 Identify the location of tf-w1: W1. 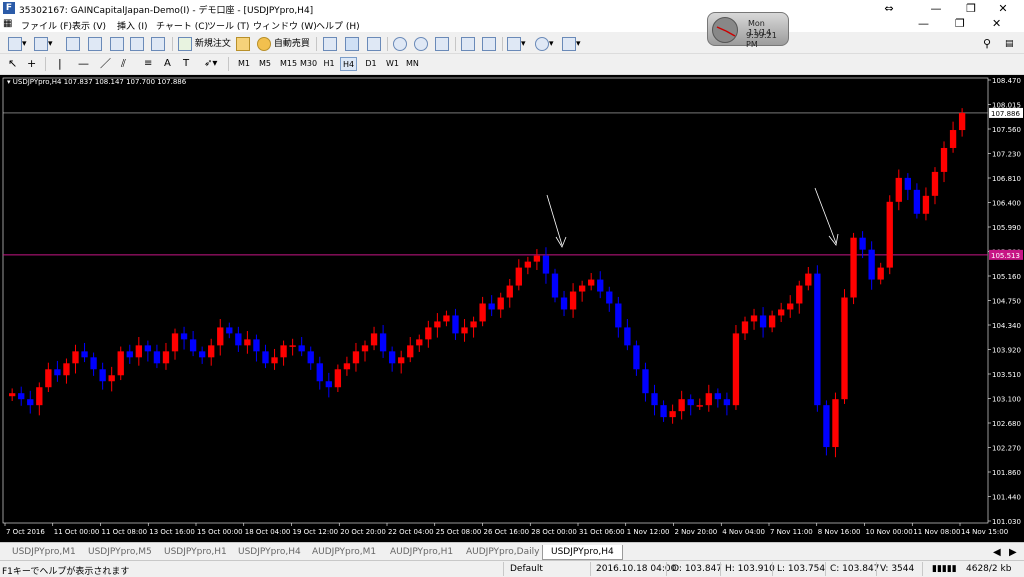
(392, 64).